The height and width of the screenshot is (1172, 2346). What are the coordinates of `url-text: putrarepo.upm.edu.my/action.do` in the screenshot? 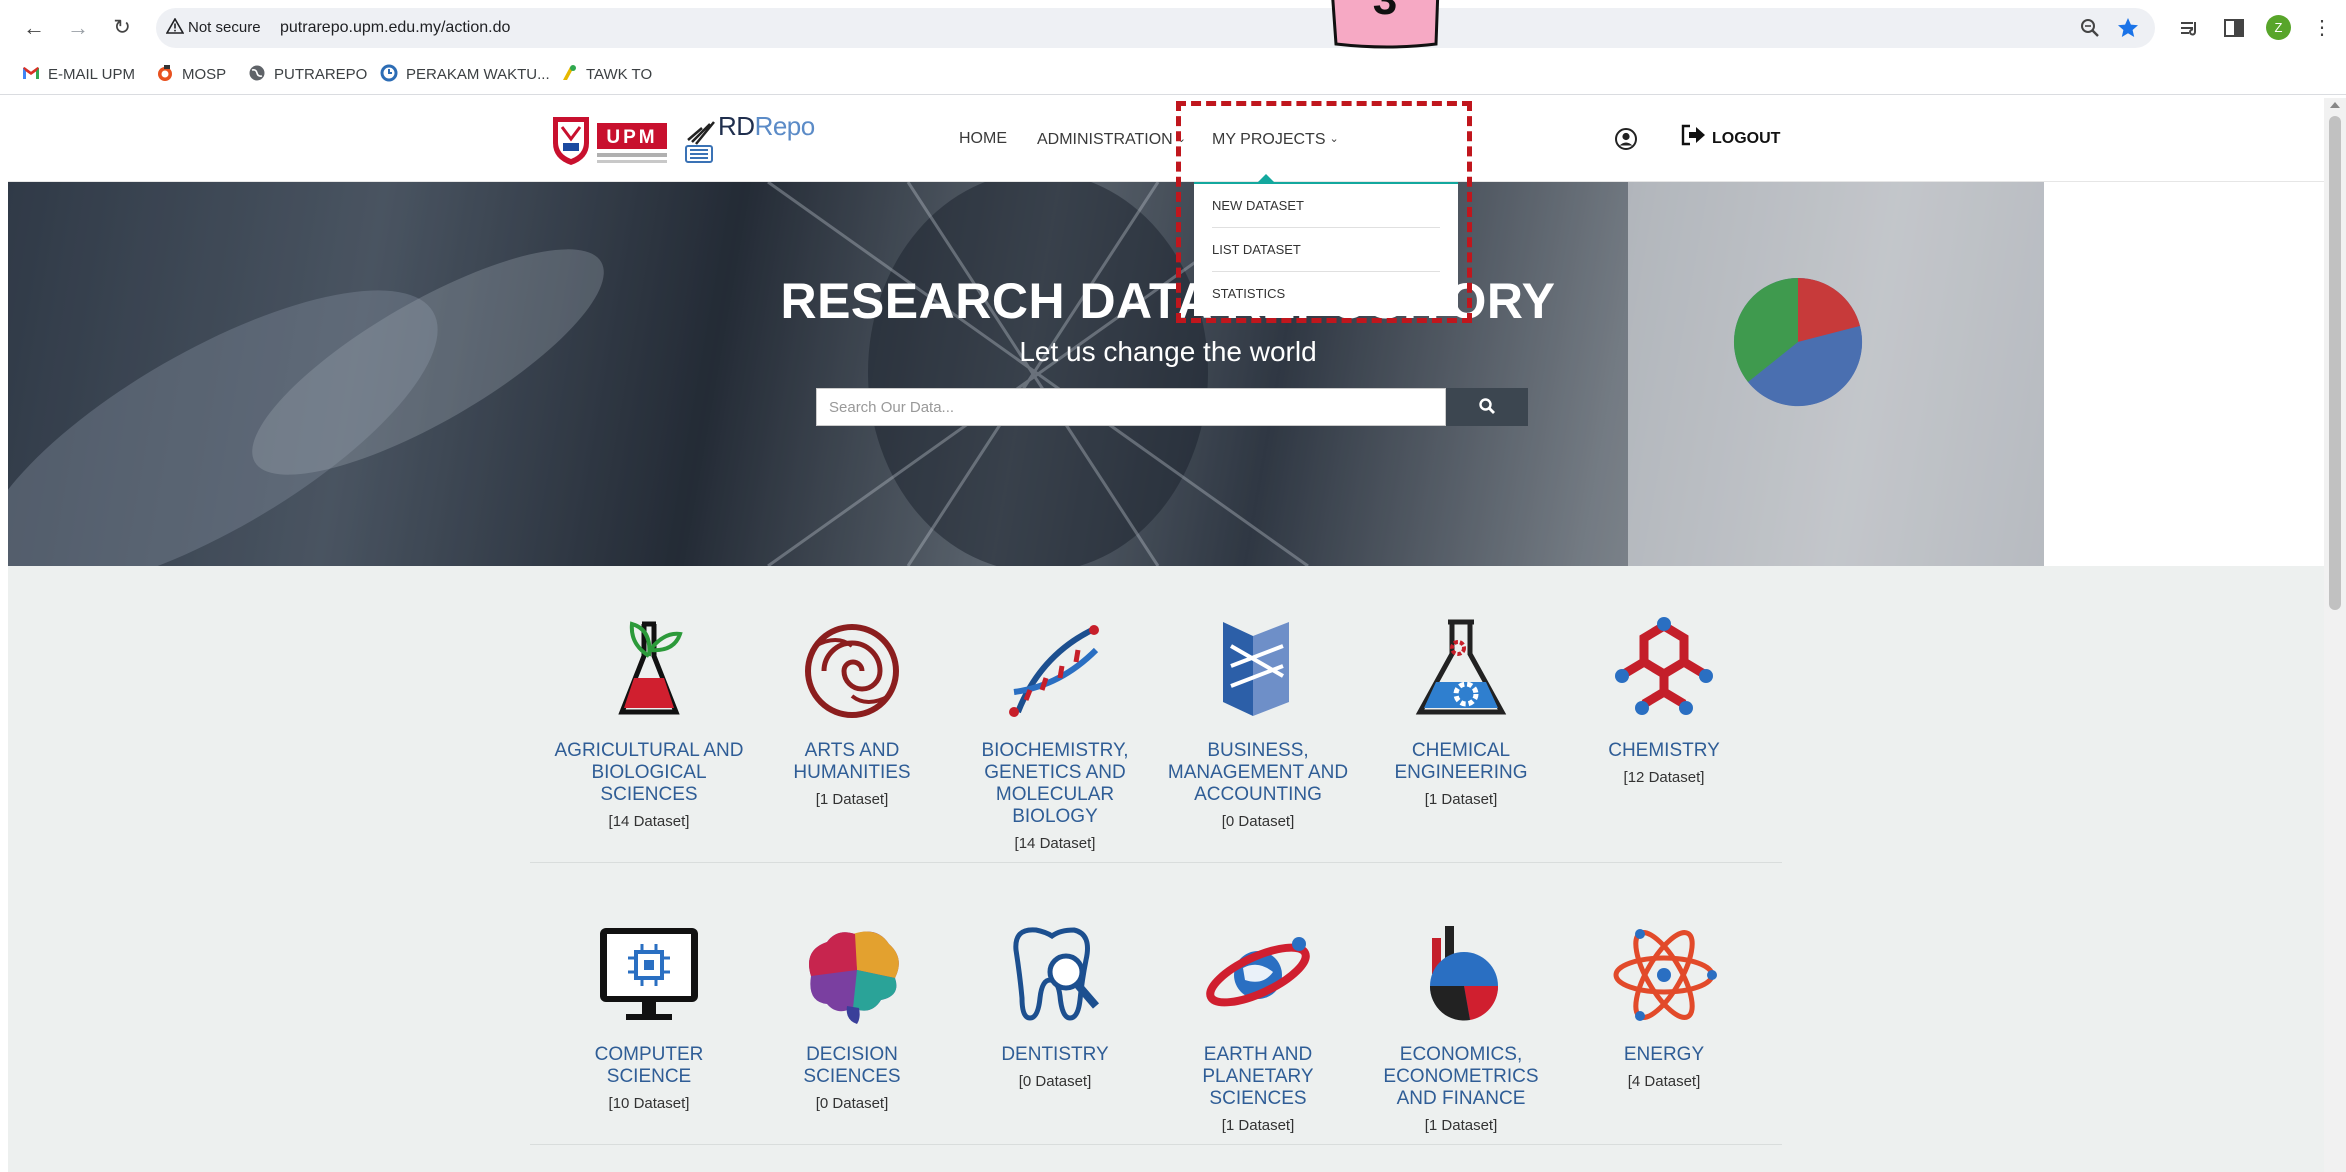 It's located at (395, 28).